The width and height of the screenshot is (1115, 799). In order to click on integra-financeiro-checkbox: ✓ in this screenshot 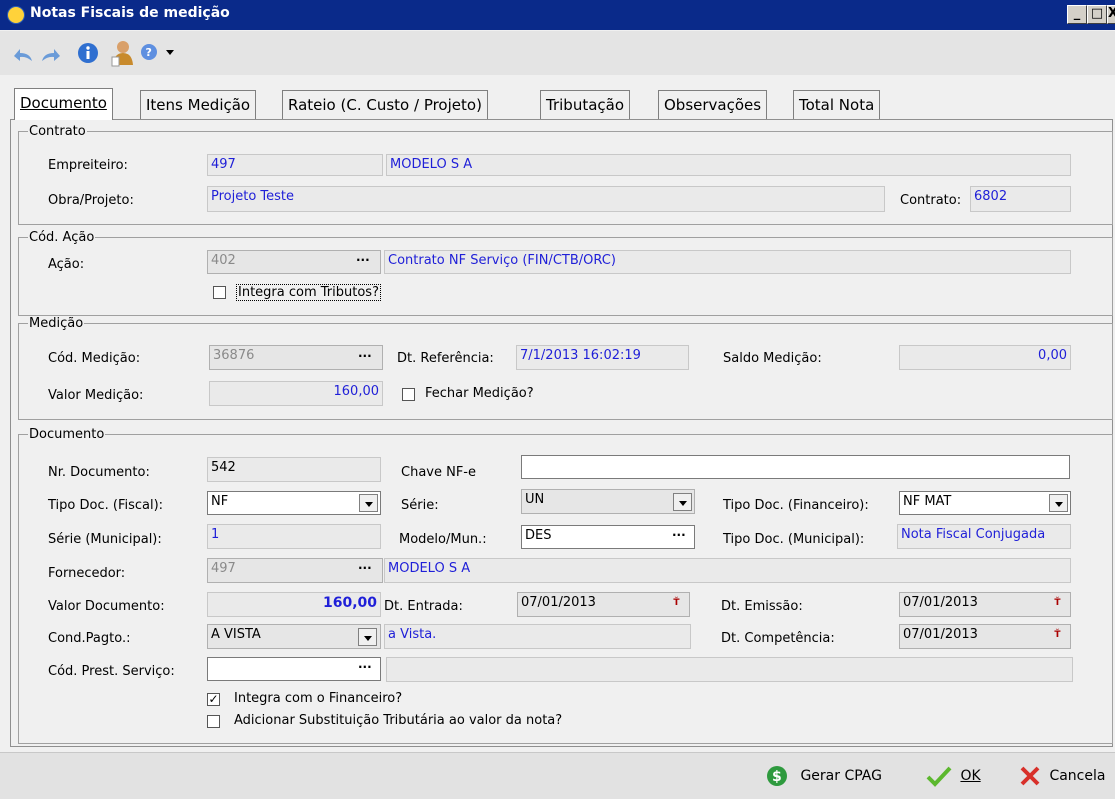, I will do `click(213, 699)`.